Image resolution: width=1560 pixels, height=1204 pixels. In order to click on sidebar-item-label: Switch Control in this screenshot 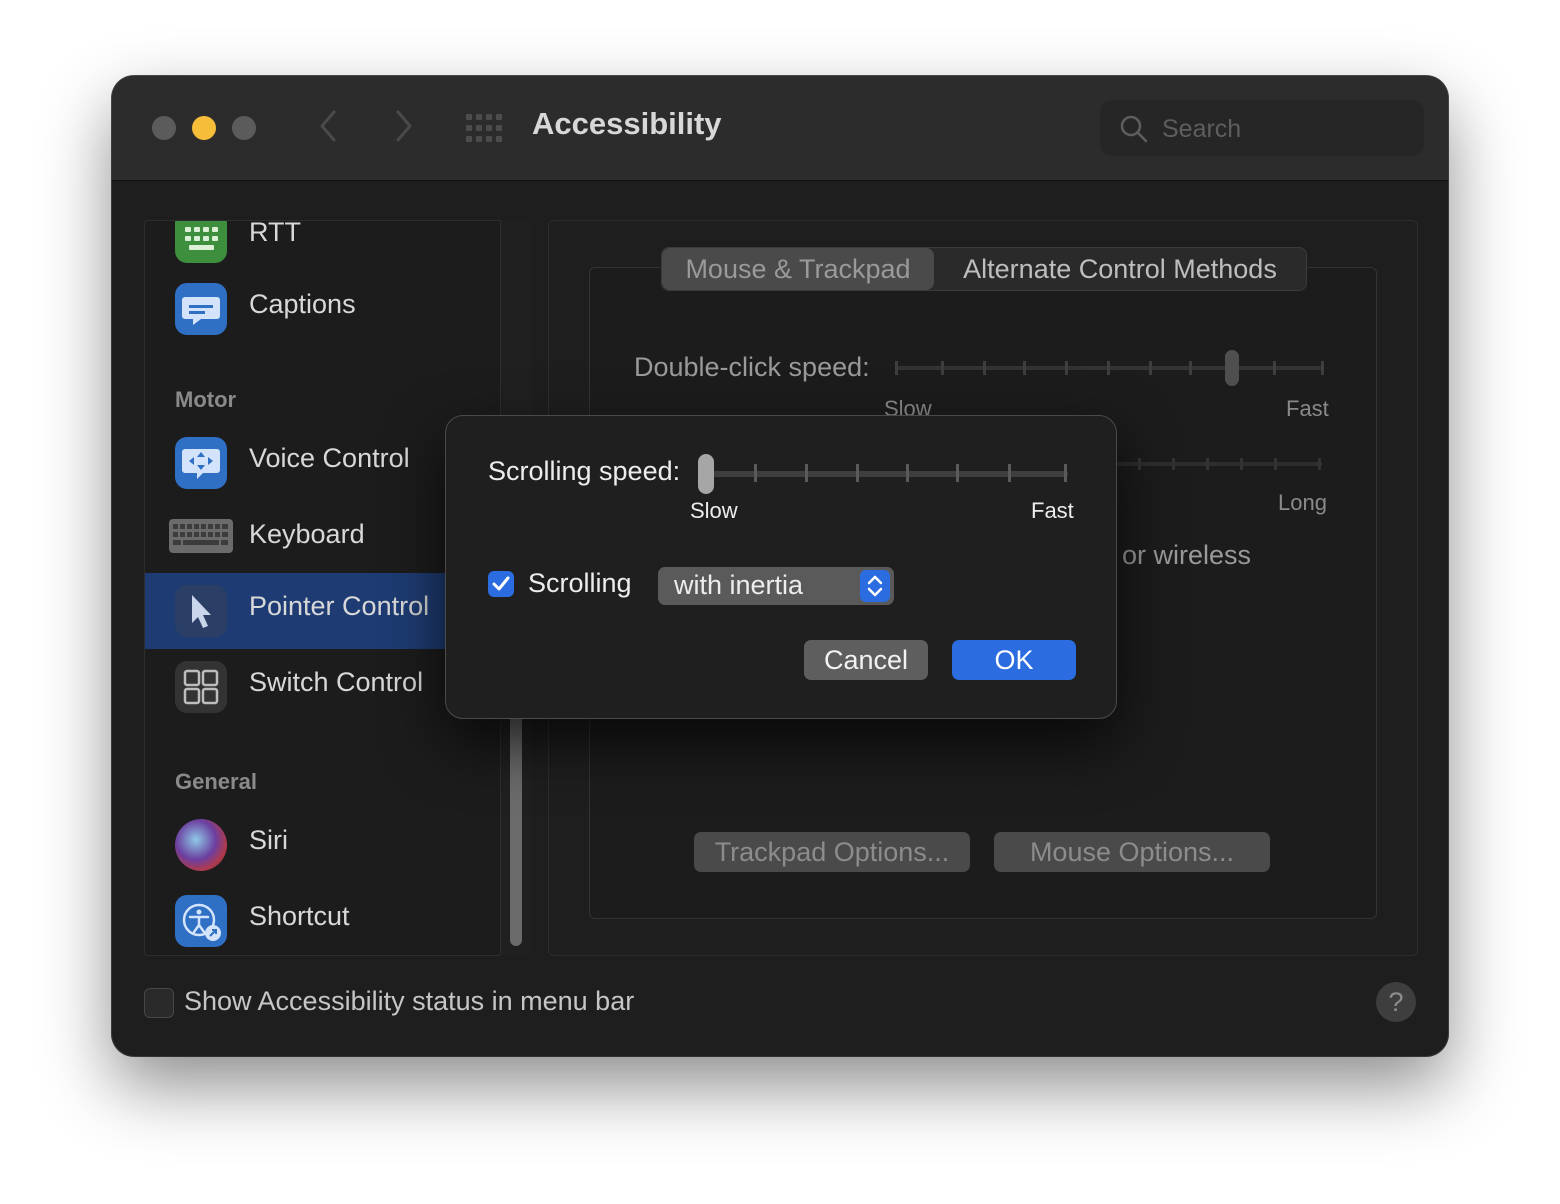, I will do `click(336, 682)`.